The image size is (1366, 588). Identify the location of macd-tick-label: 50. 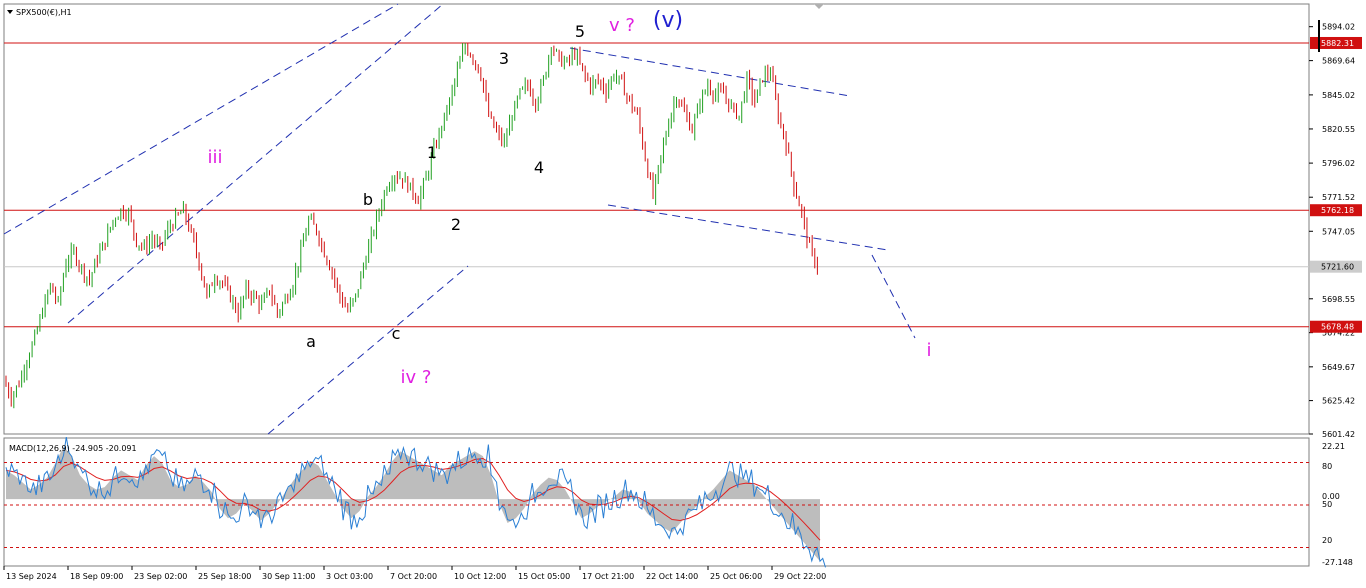
(1327, 504).